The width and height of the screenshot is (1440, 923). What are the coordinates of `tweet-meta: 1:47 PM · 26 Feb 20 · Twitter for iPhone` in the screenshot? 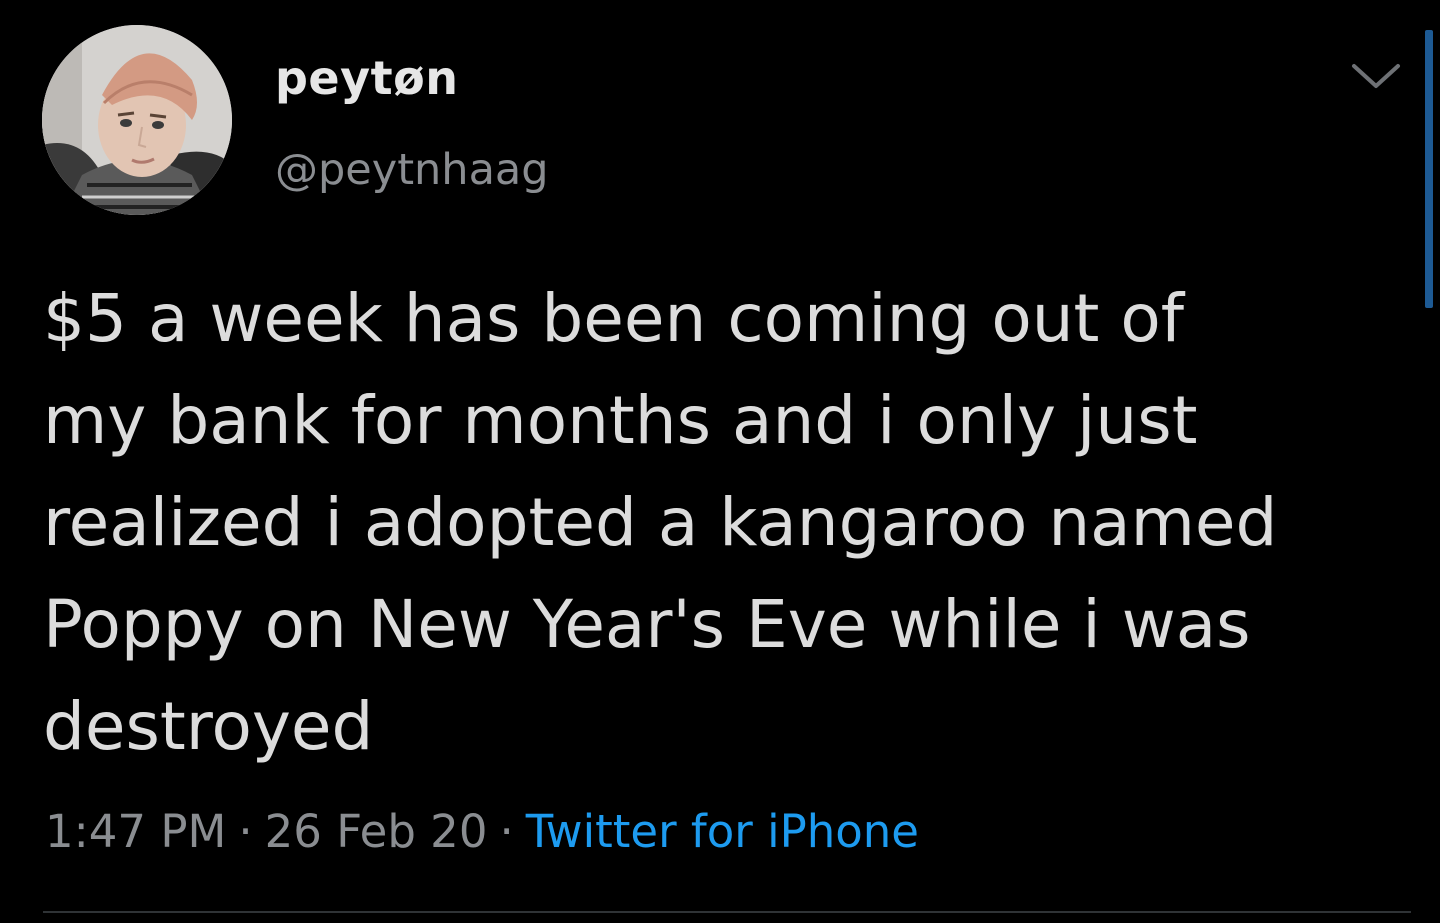 It's located at (482, 832).